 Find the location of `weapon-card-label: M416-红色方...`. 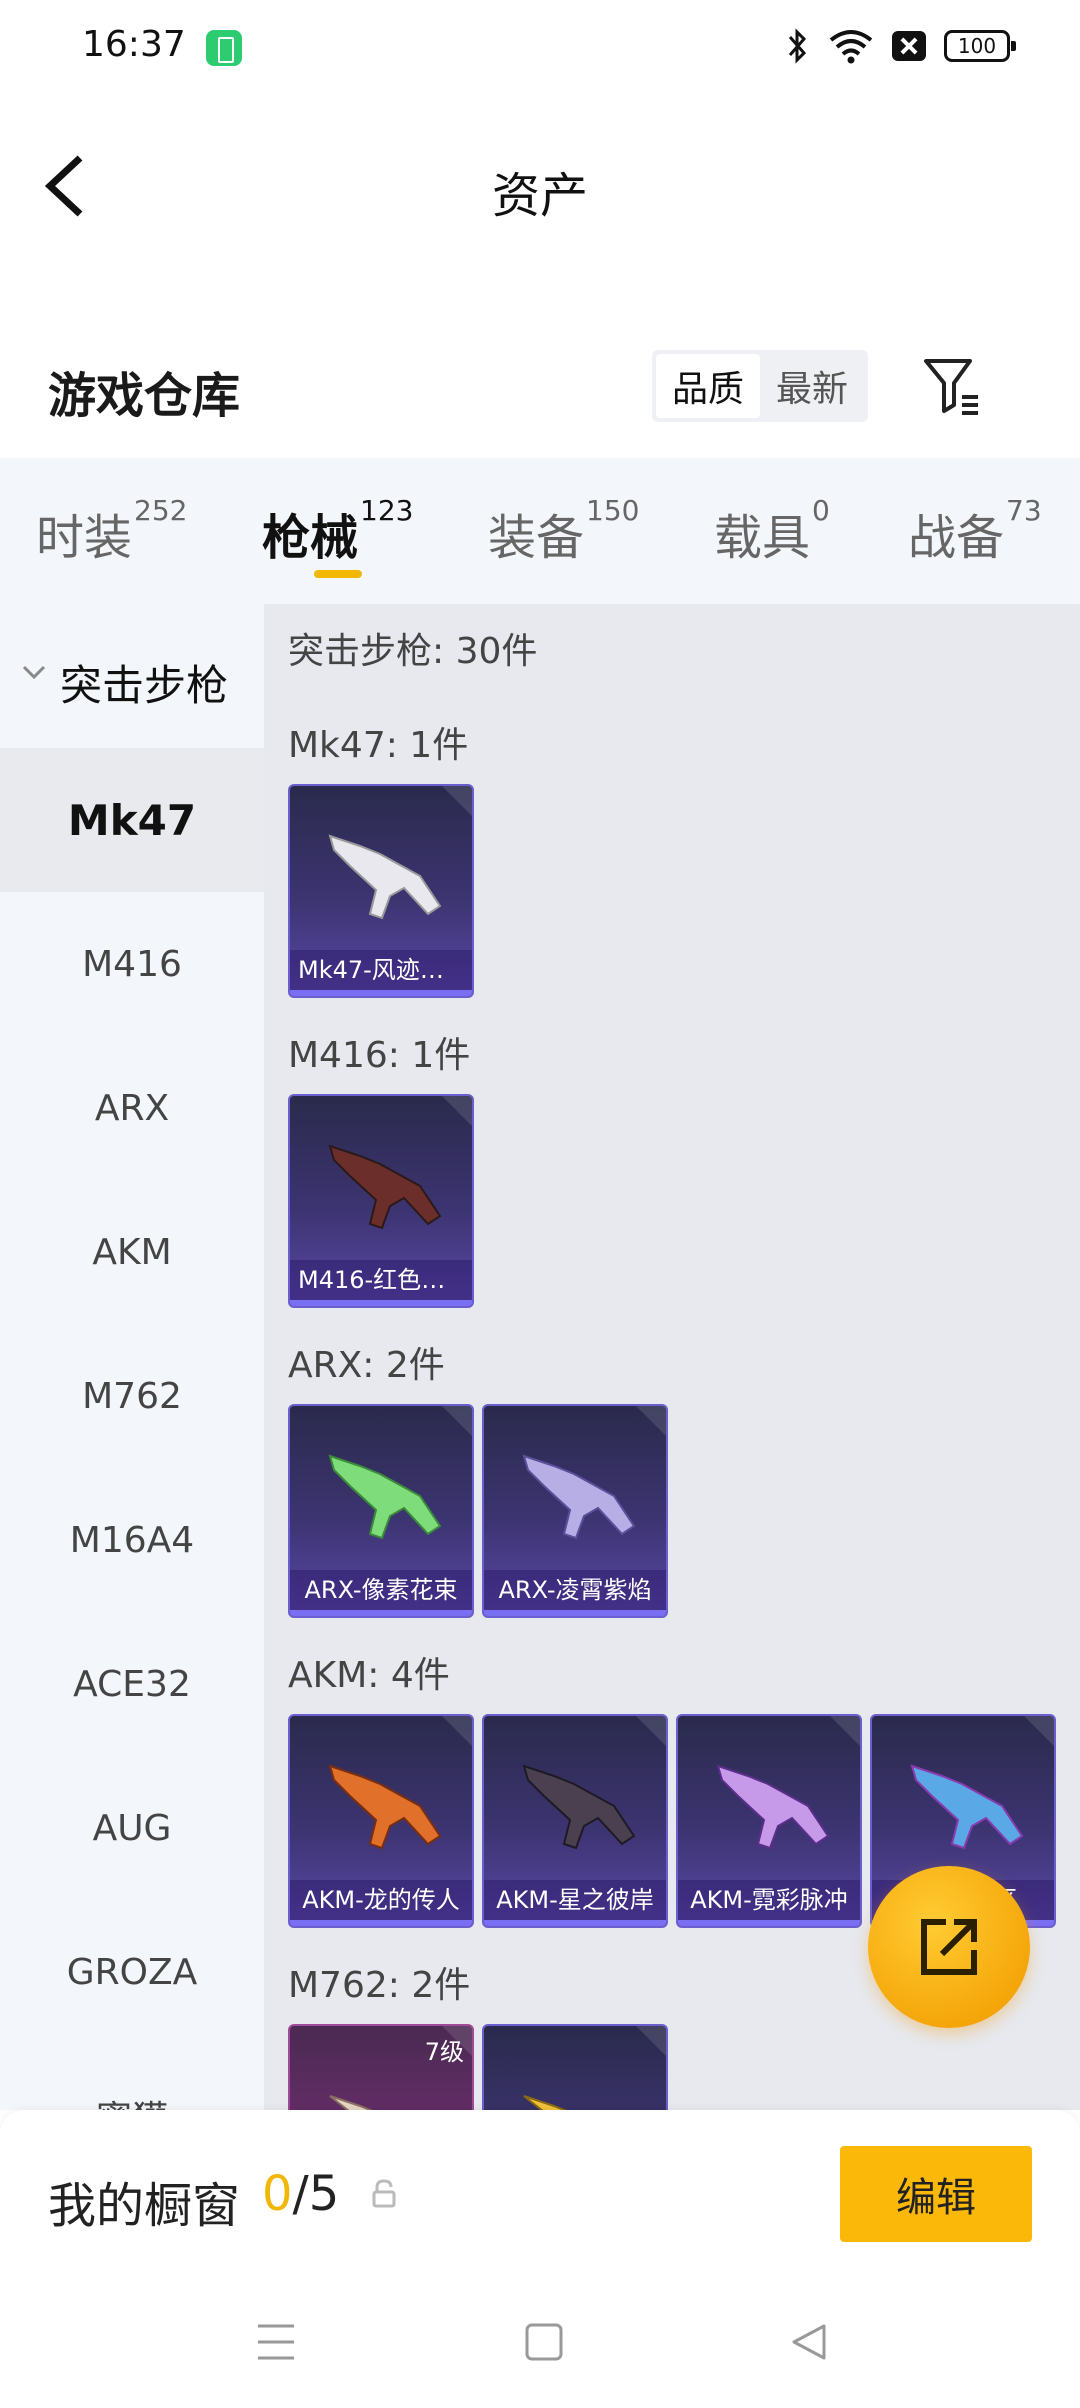

weapon-card-label: M416-红色方... is located at coordinates (381, 1280).